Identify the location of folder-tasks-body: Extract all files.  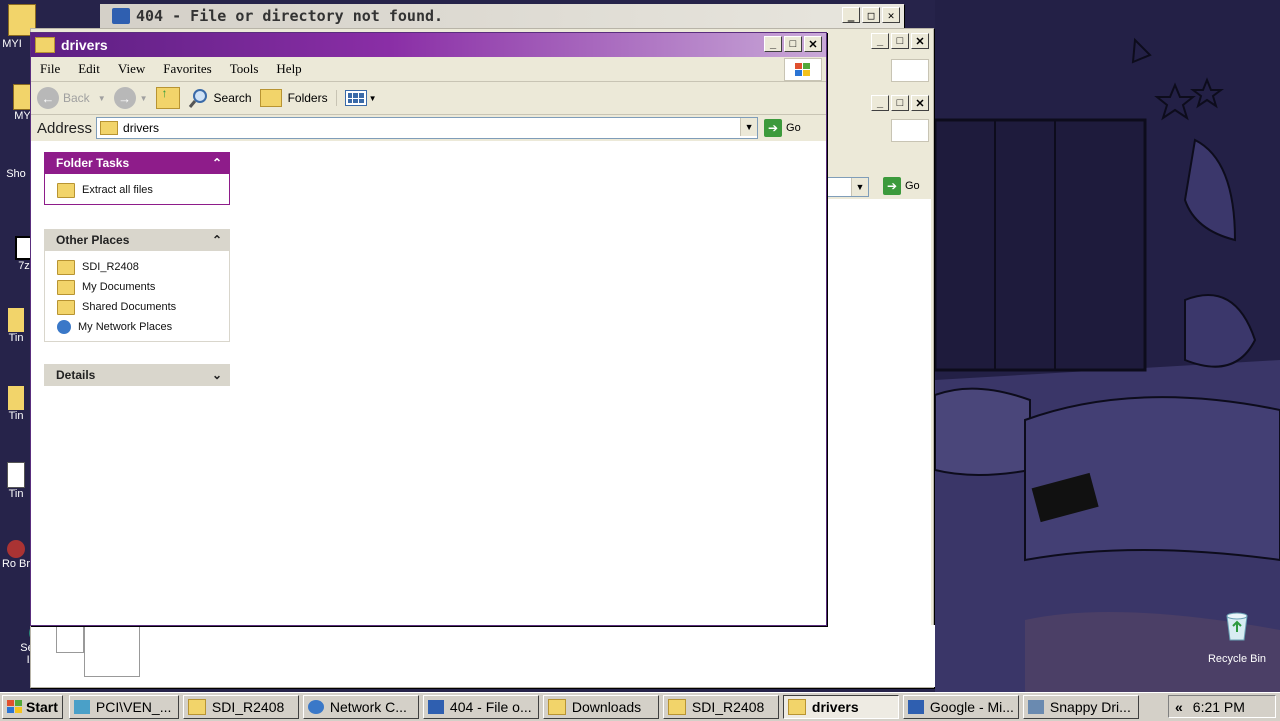
(137, 189).